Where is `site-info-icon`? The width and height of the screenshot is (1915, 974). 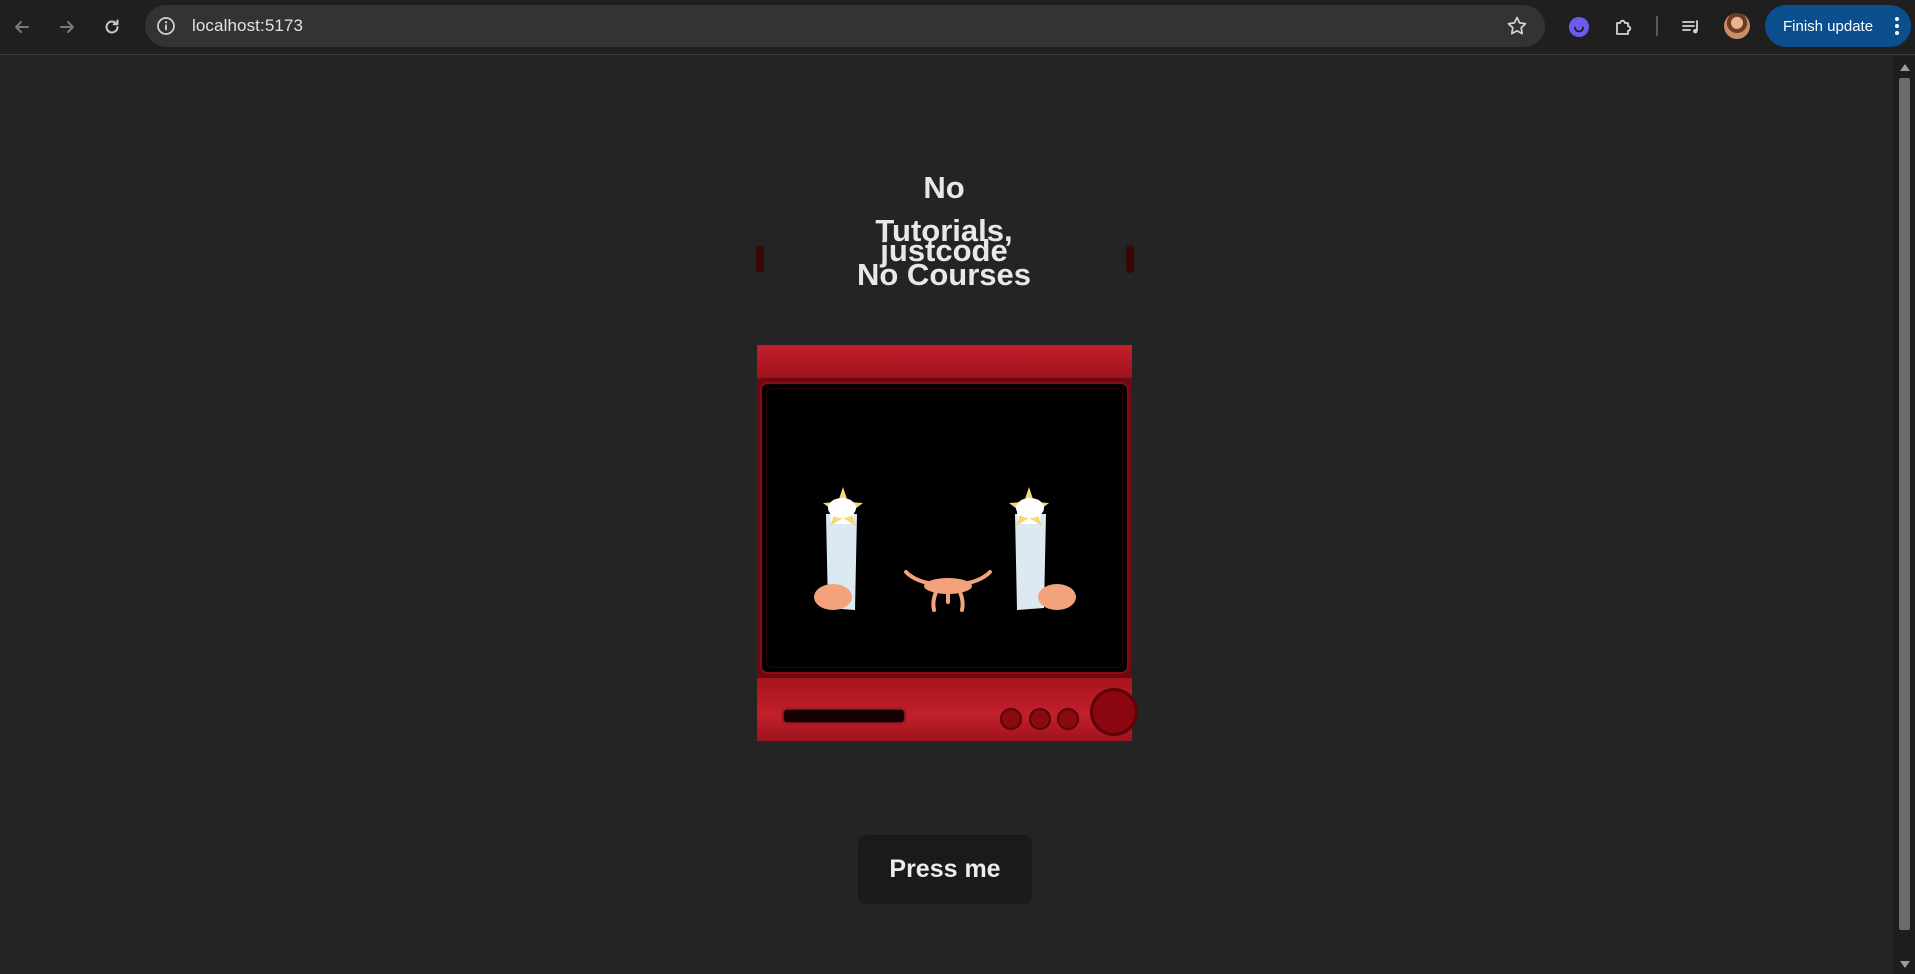
site-info-icon is located at coordinates (166, 26).